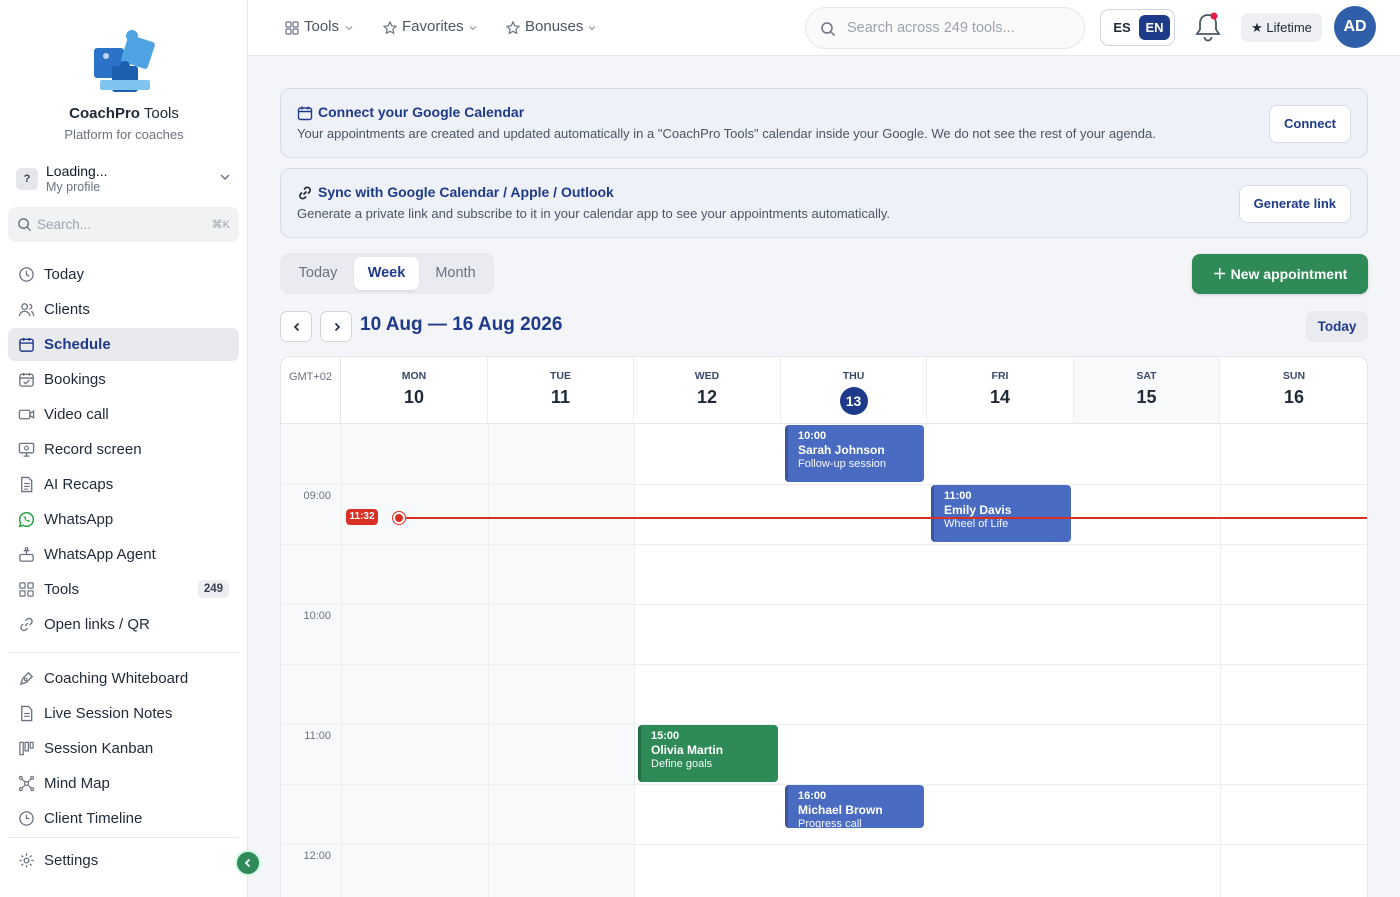 The width and height of the screenshot is (1400, 897). I want to click on sidebar-item-settings: Settings, so click(123, 860).